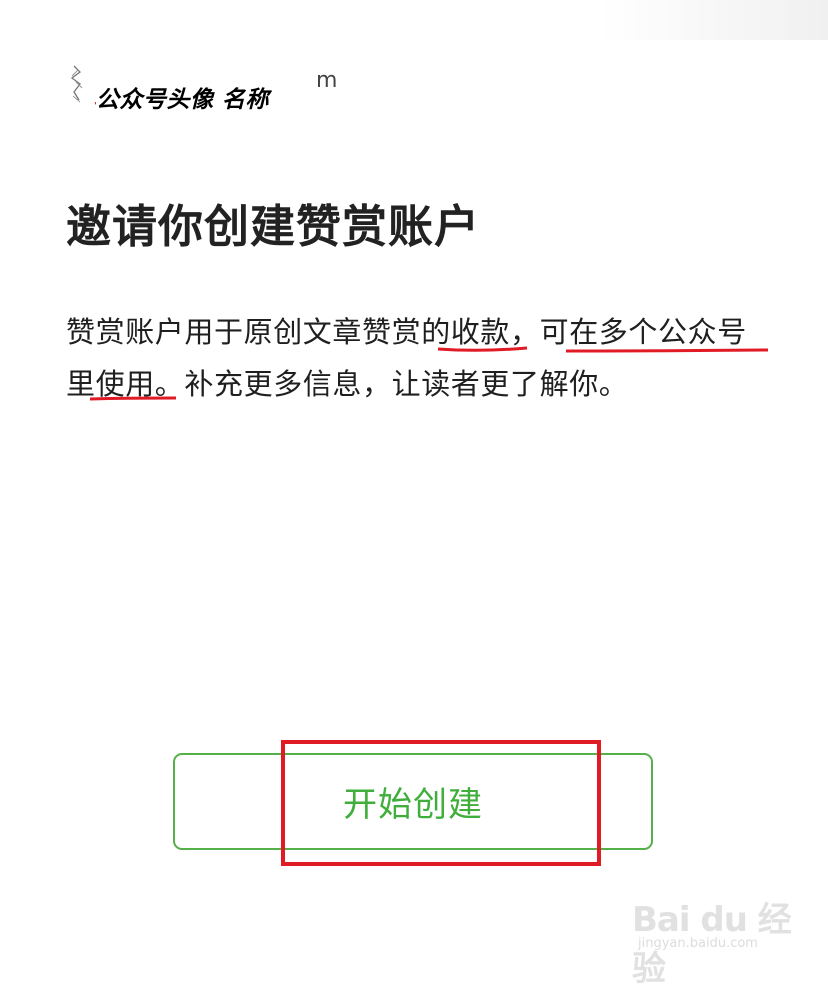 The height and width of the screenshot is (990, 828). I want to click on account-header: 公众号头像 名称 m, so click(202, 88).